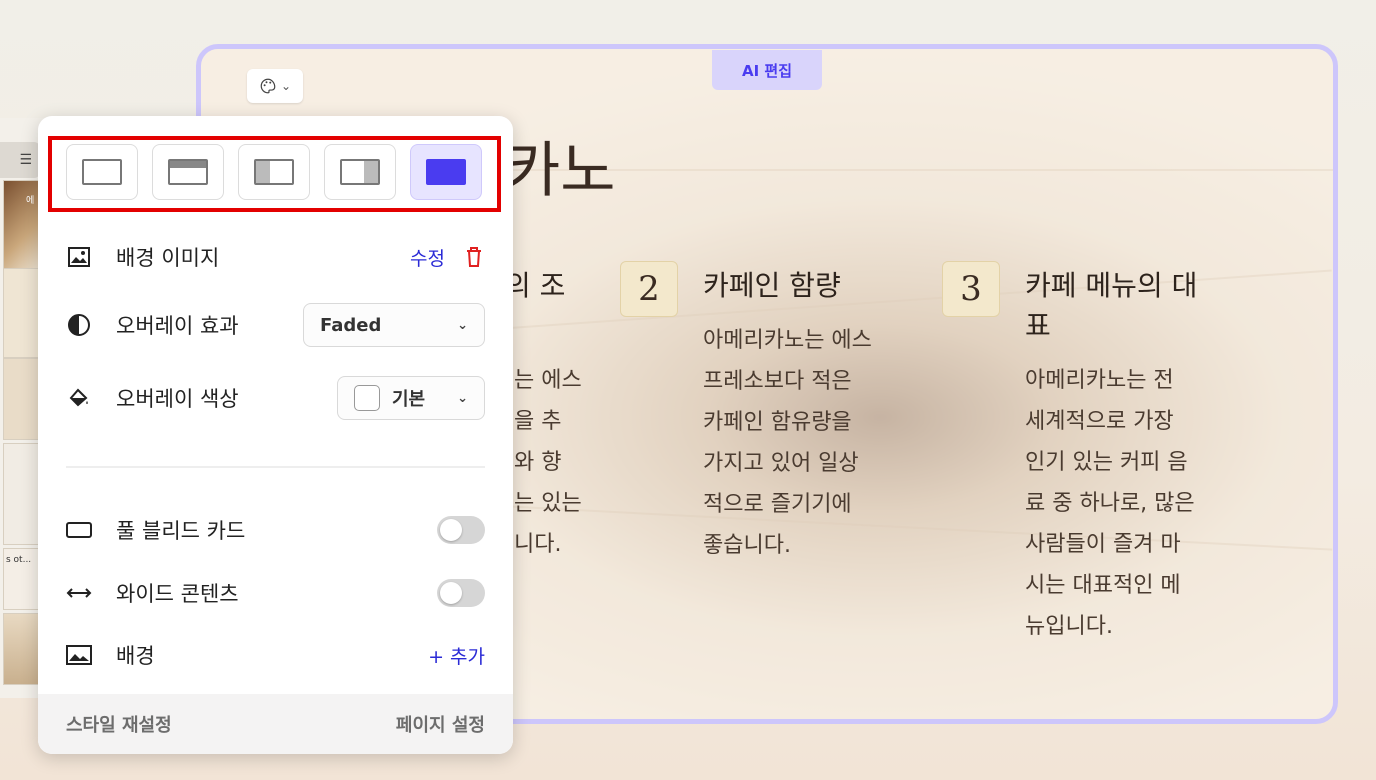 The height and width of the screenshot is (780, 1376). Describe the element at coordinates (275, 325) in the screenshot. I see `overlay-effect-row: 오버레이 효과 Faded ⌄` at that location.